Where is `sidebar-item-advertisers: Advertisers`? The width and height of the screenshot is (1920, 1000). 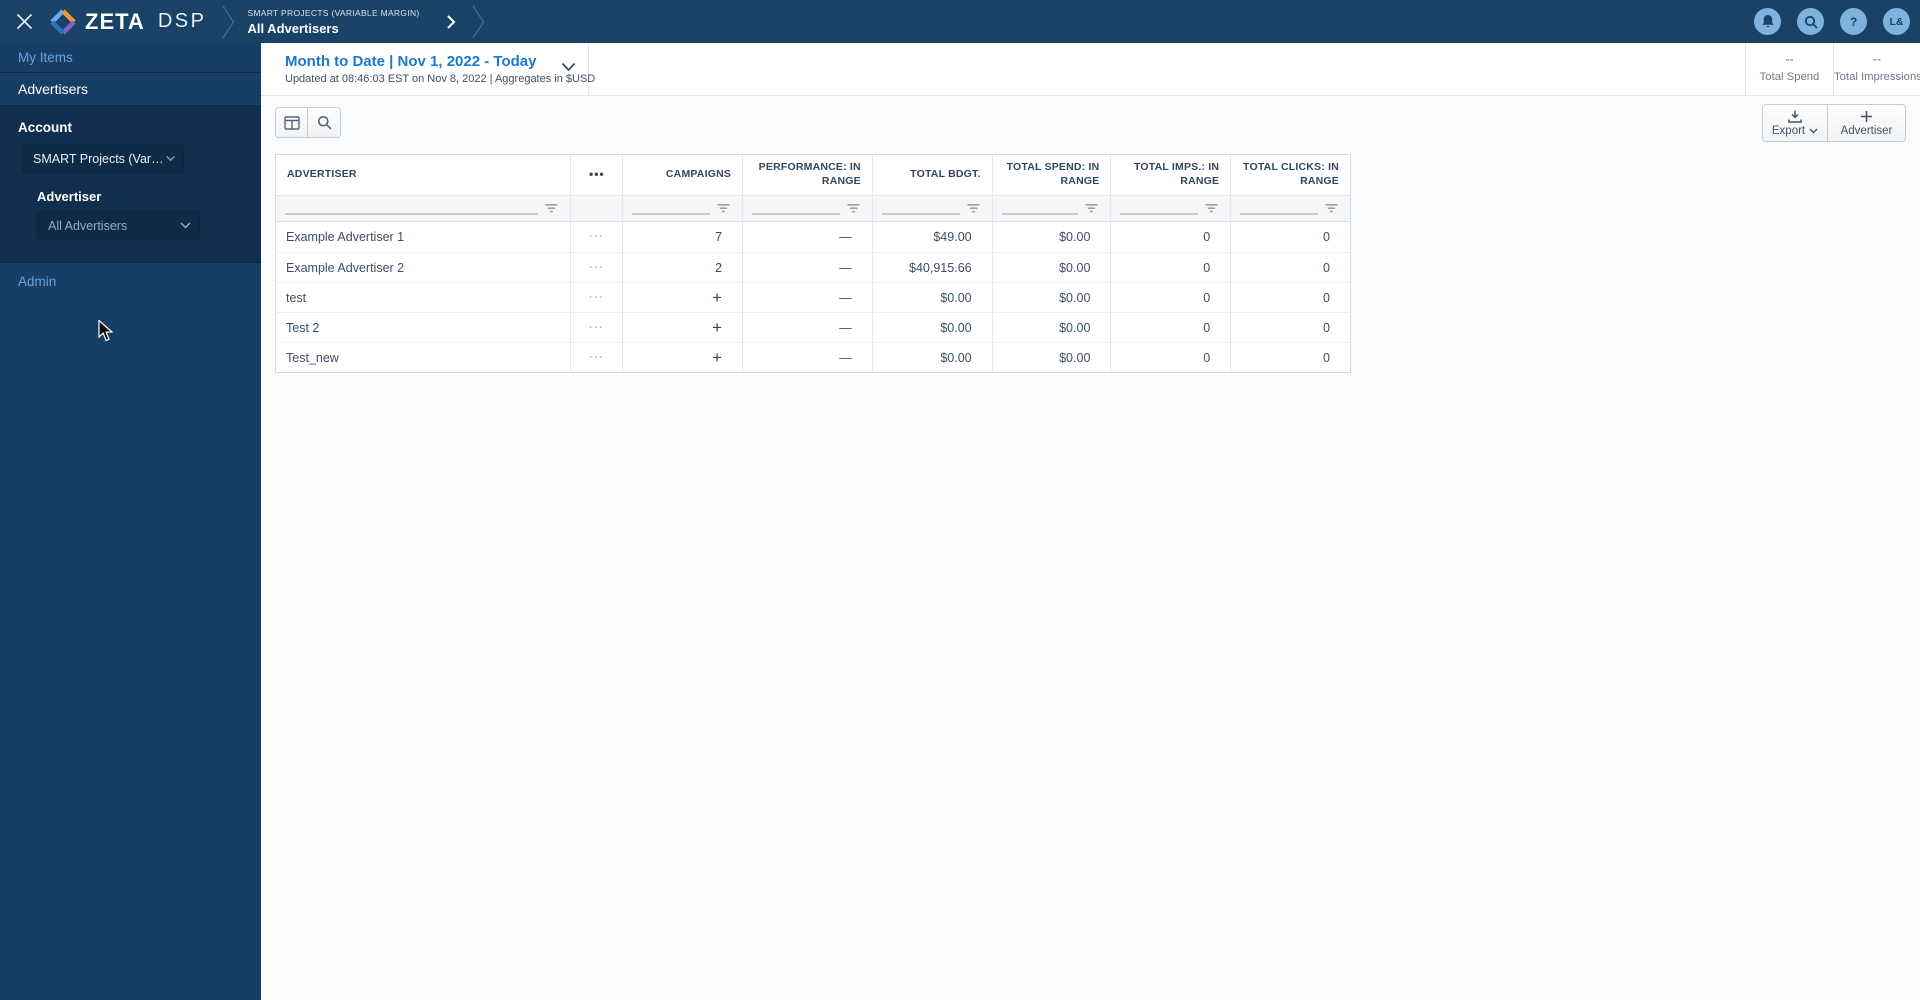
sidebar-item-advertisers: Advertisers is located at coordinates (130, 89).